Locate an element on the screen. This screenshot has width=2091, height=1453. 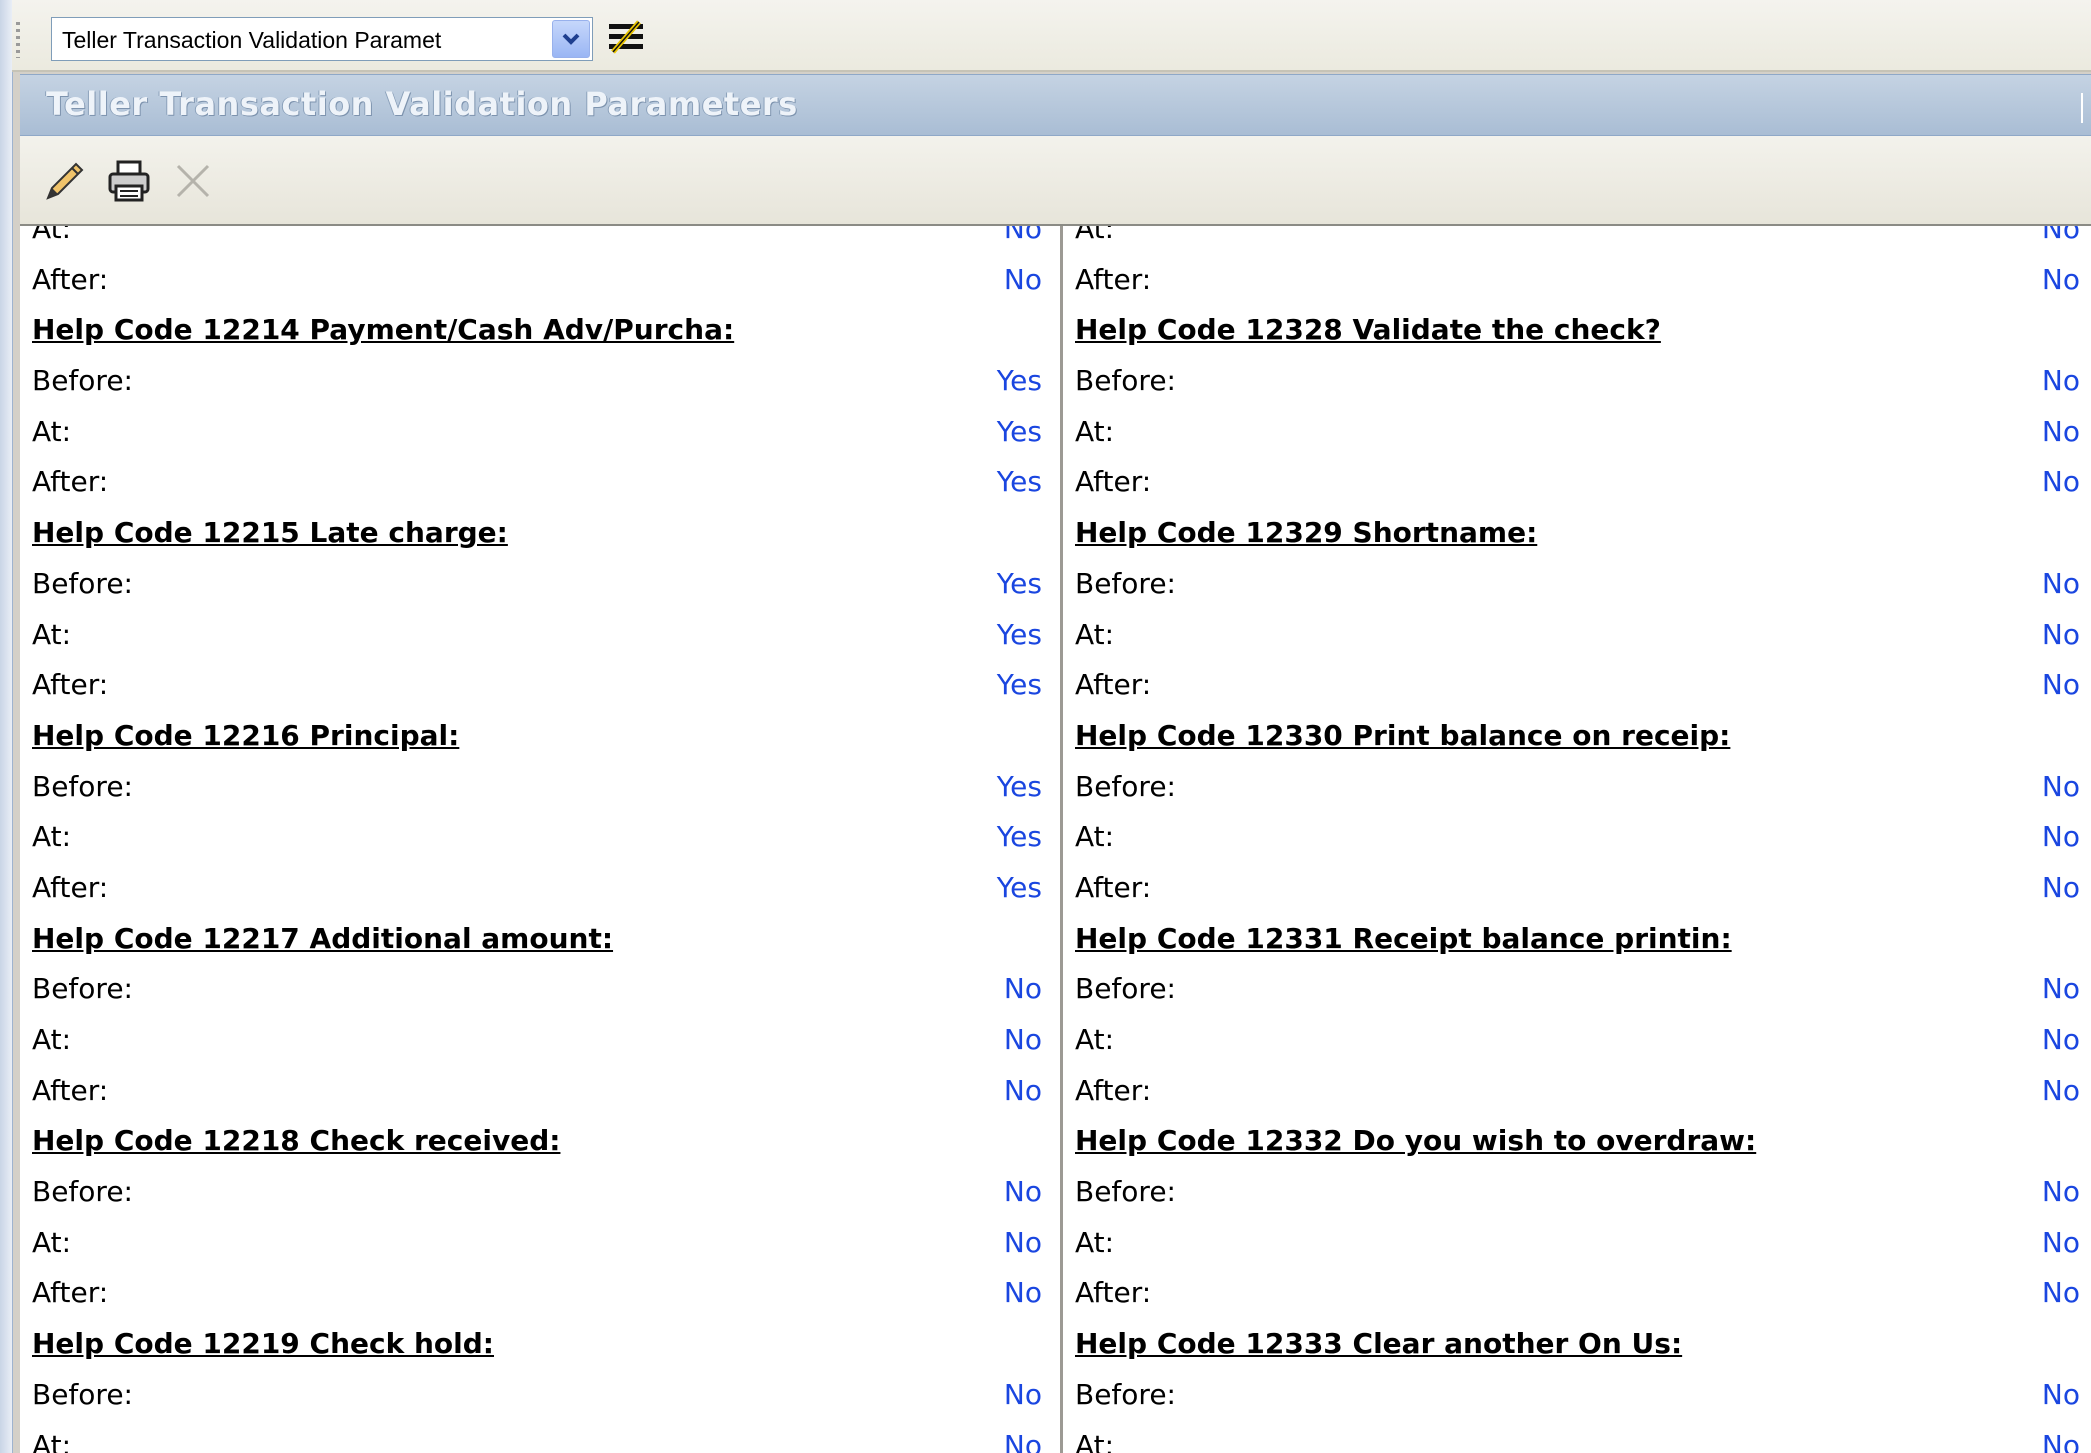
chevron-down-icon is located at coordinates (571, 39).